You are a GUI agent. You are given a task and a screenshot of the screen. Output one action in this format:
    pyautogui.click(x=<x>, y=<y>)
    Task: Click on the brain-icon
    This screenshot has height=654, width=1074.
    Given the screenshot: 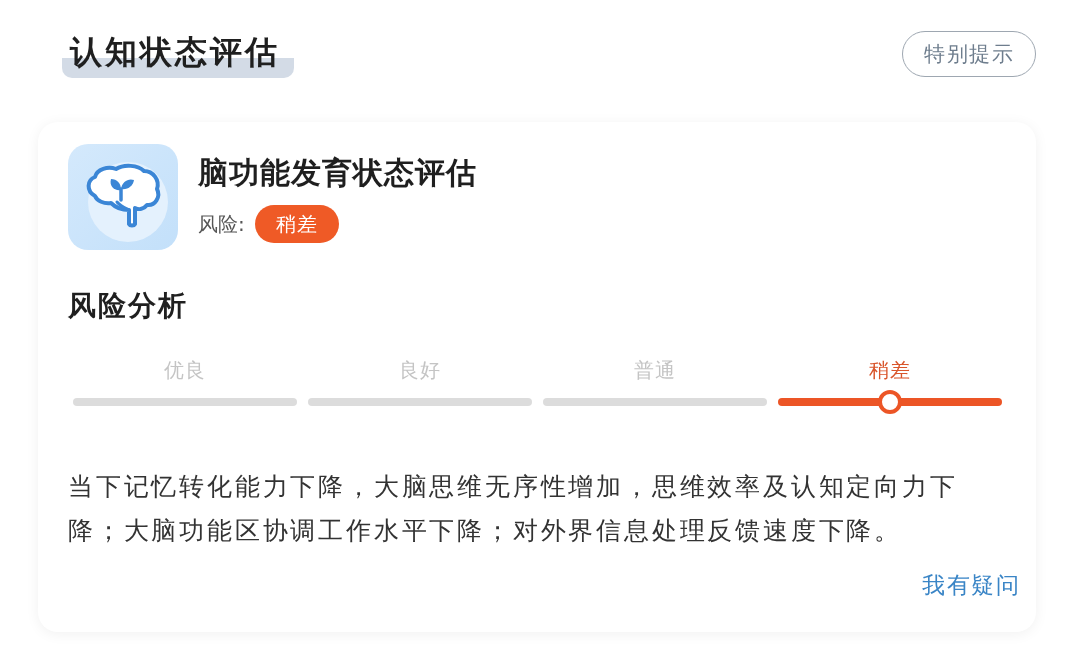 What is the action you would take?
    pyautogui.click(x=123, y=197)
    